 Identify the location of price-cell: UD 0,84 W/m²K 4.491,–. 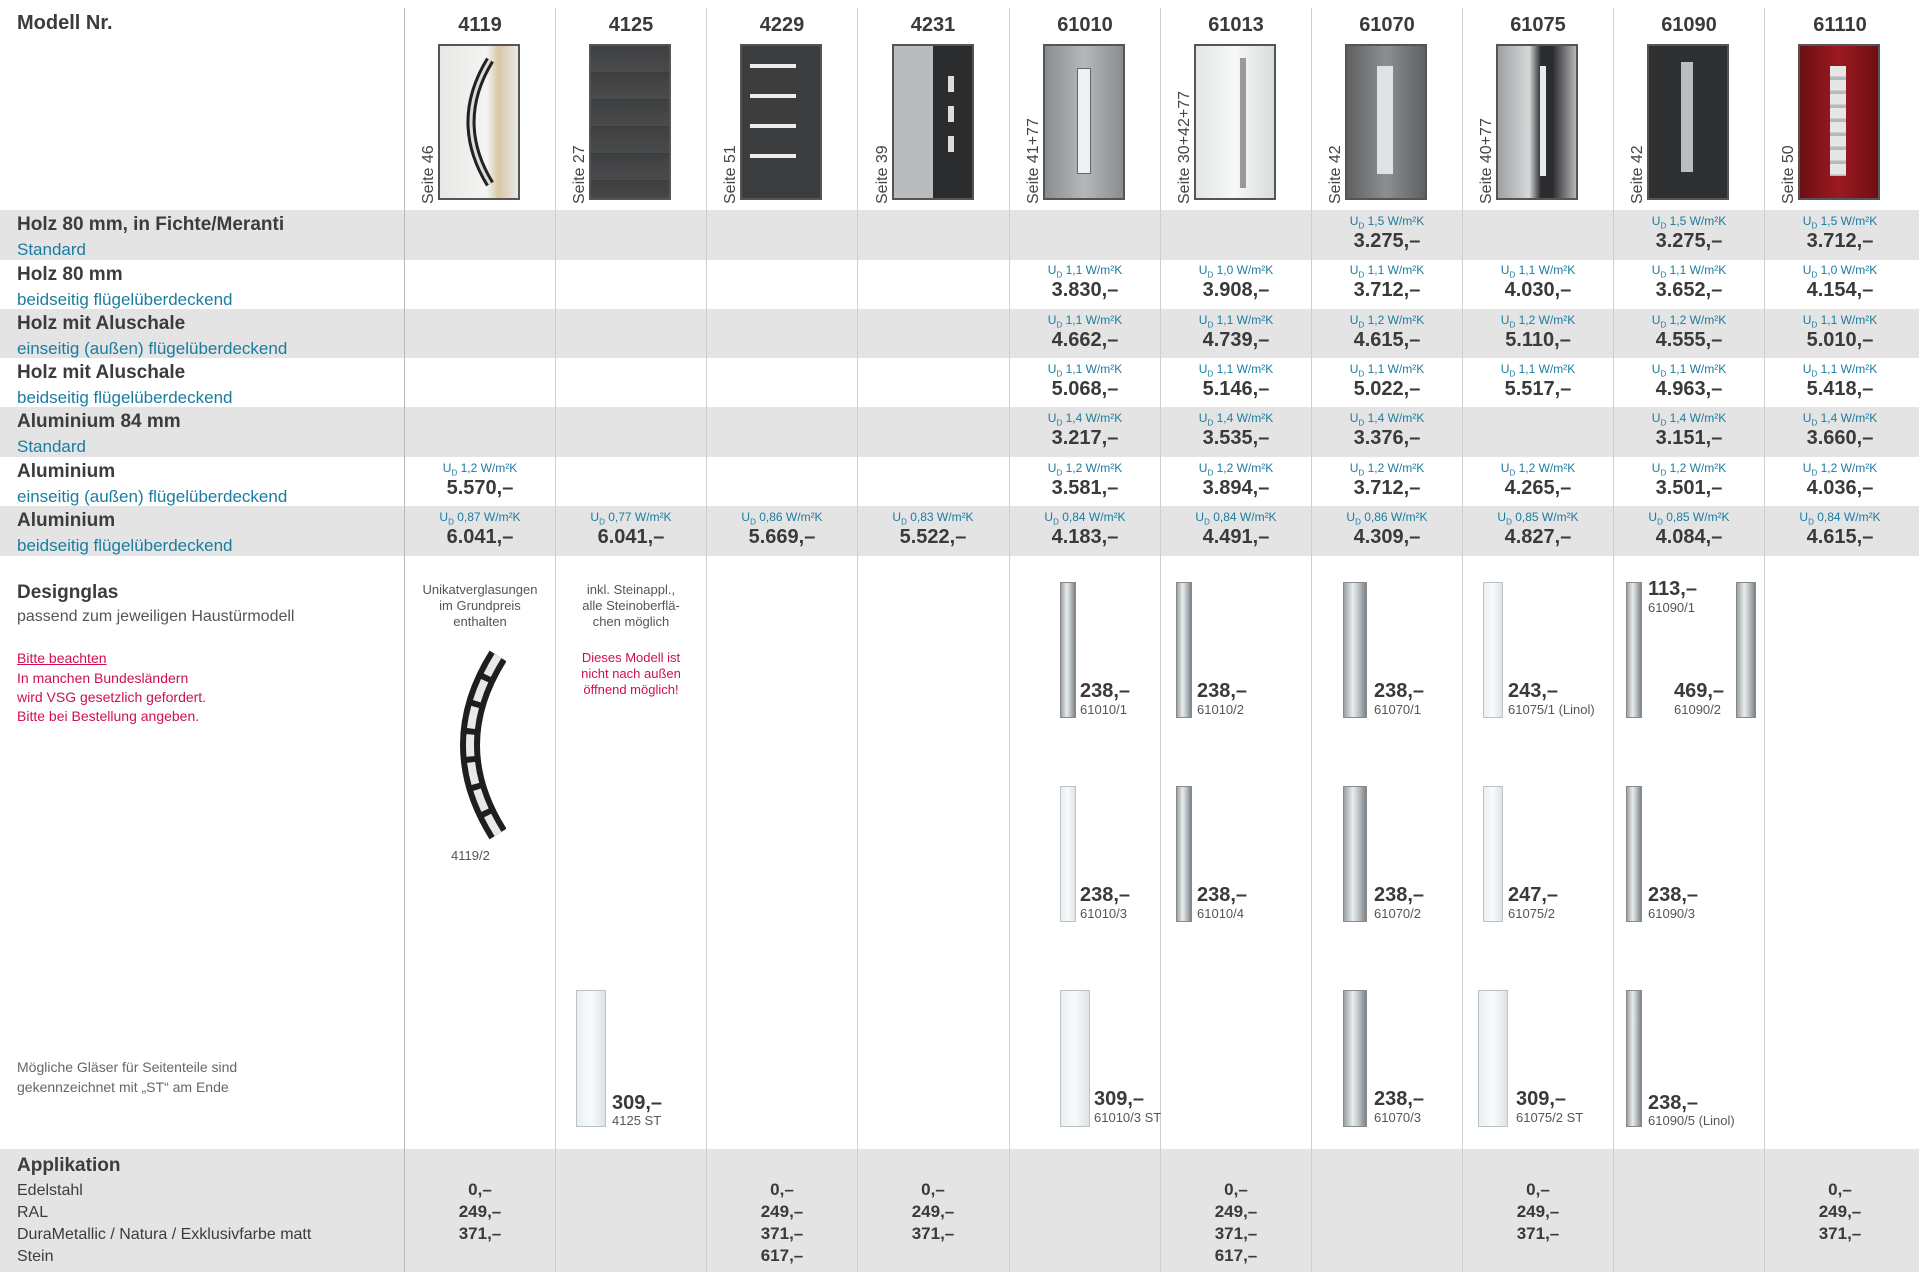
(1236, 529).